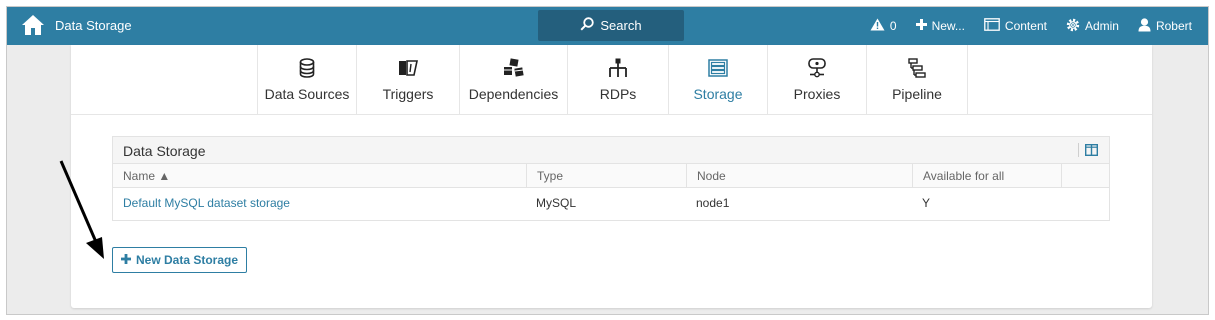  I want to click on column-header-node: Node, so click(799, 176).